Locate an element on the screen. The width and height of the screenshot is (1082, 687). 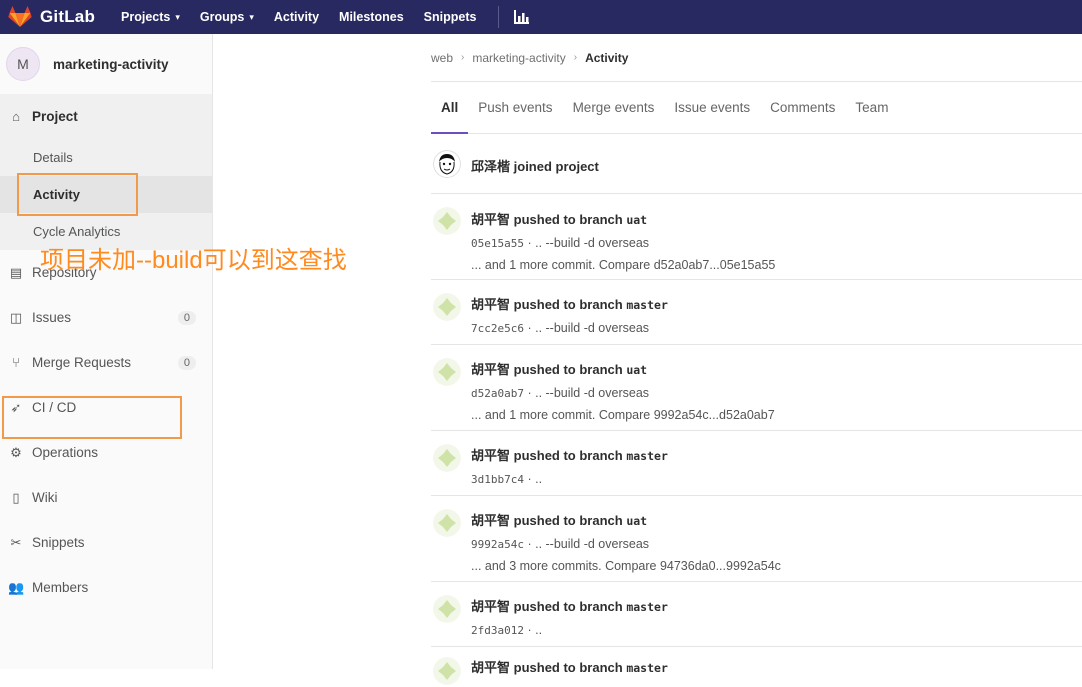
nav-activity: Activity is located at coordinates (296, 17).